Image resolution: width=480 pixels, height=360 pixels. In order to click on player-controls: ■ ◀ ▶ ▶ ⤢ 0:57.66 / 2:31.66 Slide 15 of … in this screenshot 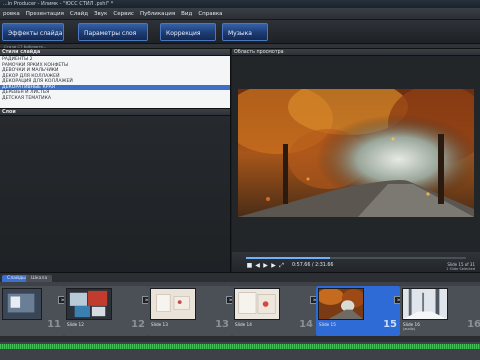, I will do `click(356, 262)`.